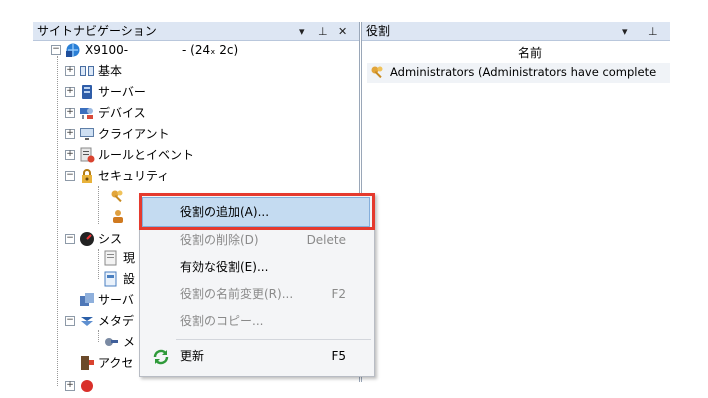 Image resolution: width=708 pixels, height=398 pixels. I want to click on document-icon, so click(111, 258).